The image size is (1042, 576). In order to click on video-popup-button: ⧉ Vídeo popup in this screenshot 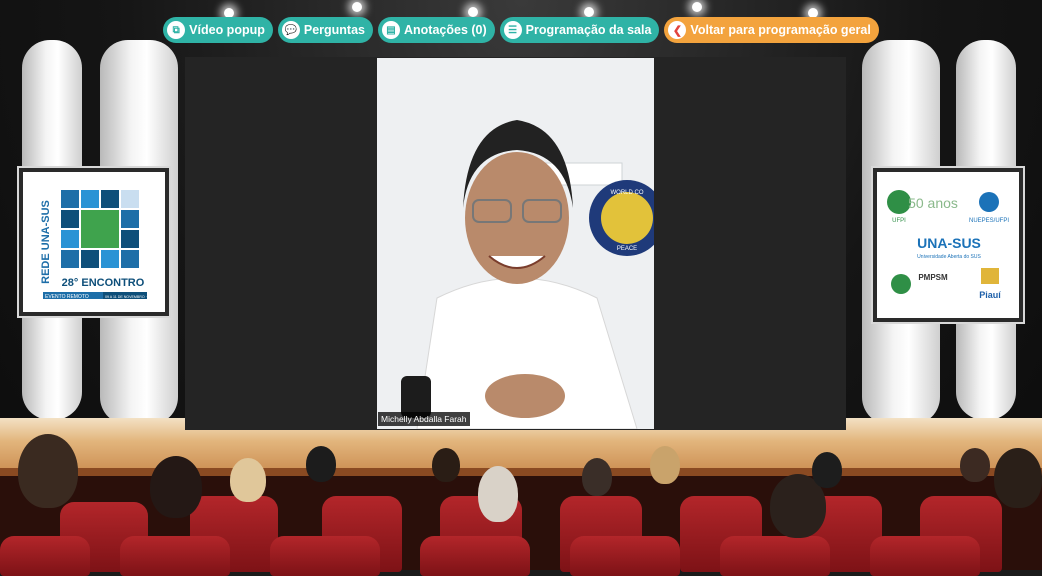, I will do `click(218, 30)`.